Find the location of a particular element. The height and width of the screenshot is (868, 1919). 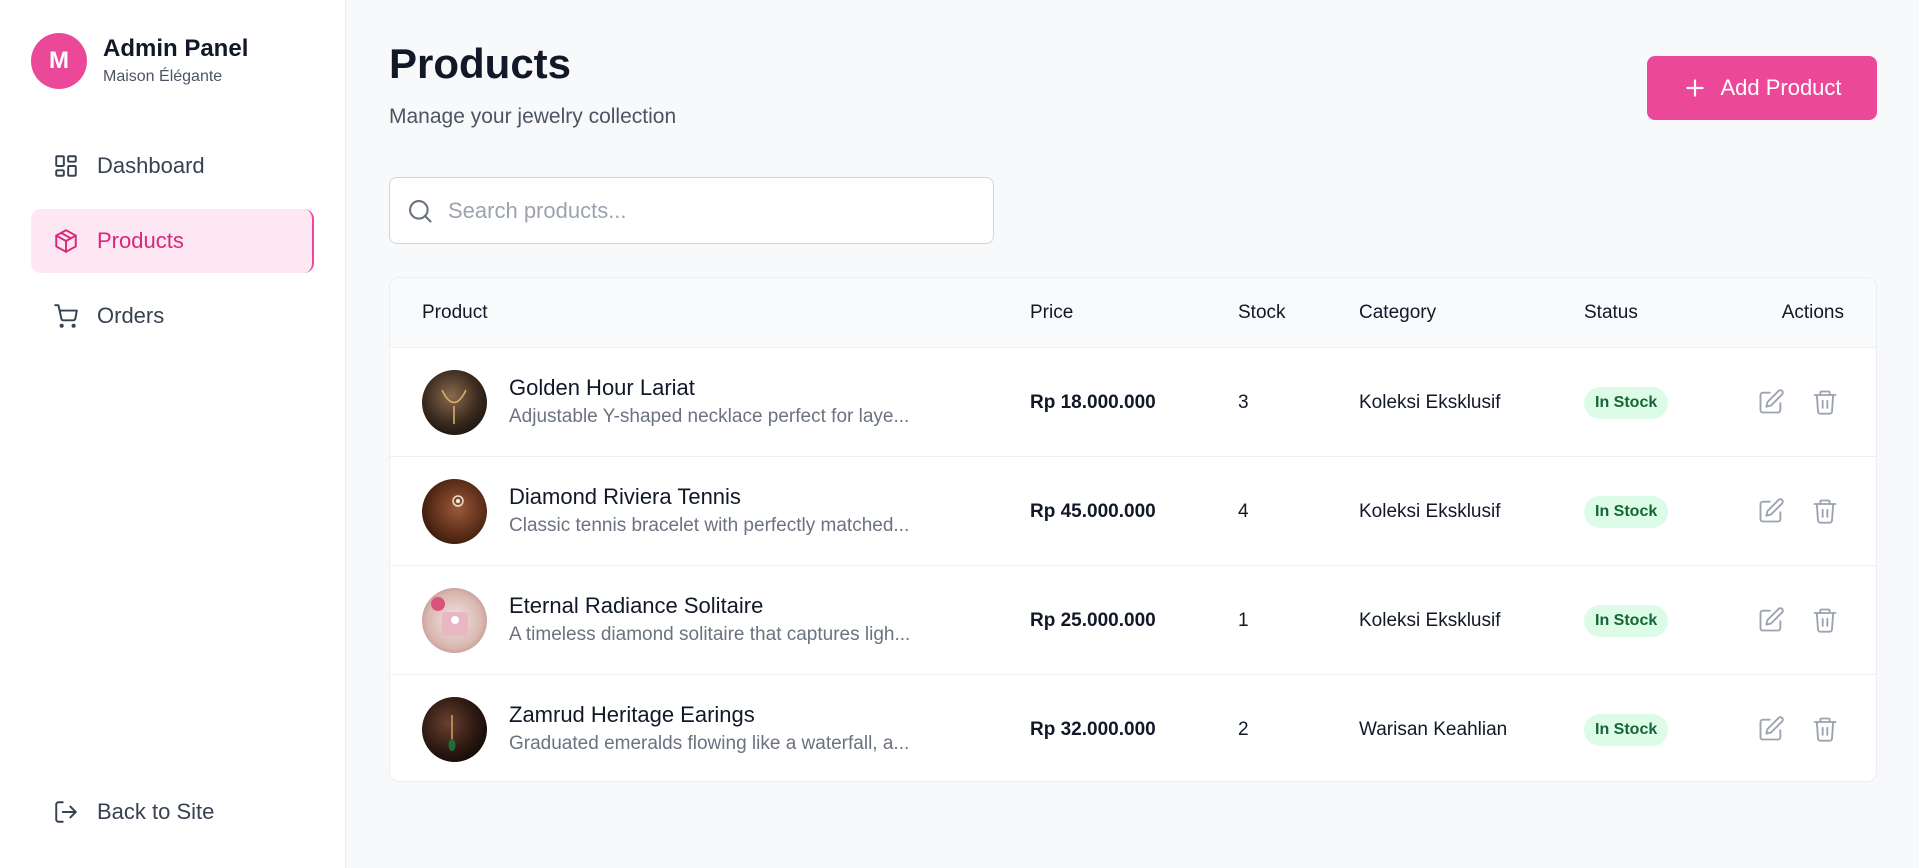

package-icon is located at coordinates (66, 241).